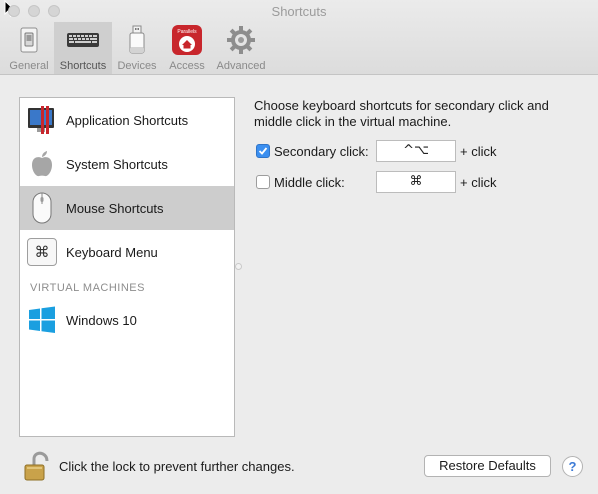 The height and width of the screenshot is (494, 598). Describe the element at coordinates (29, 66) in the screenshot. I see `toolbar-tab-label: General` at that location.